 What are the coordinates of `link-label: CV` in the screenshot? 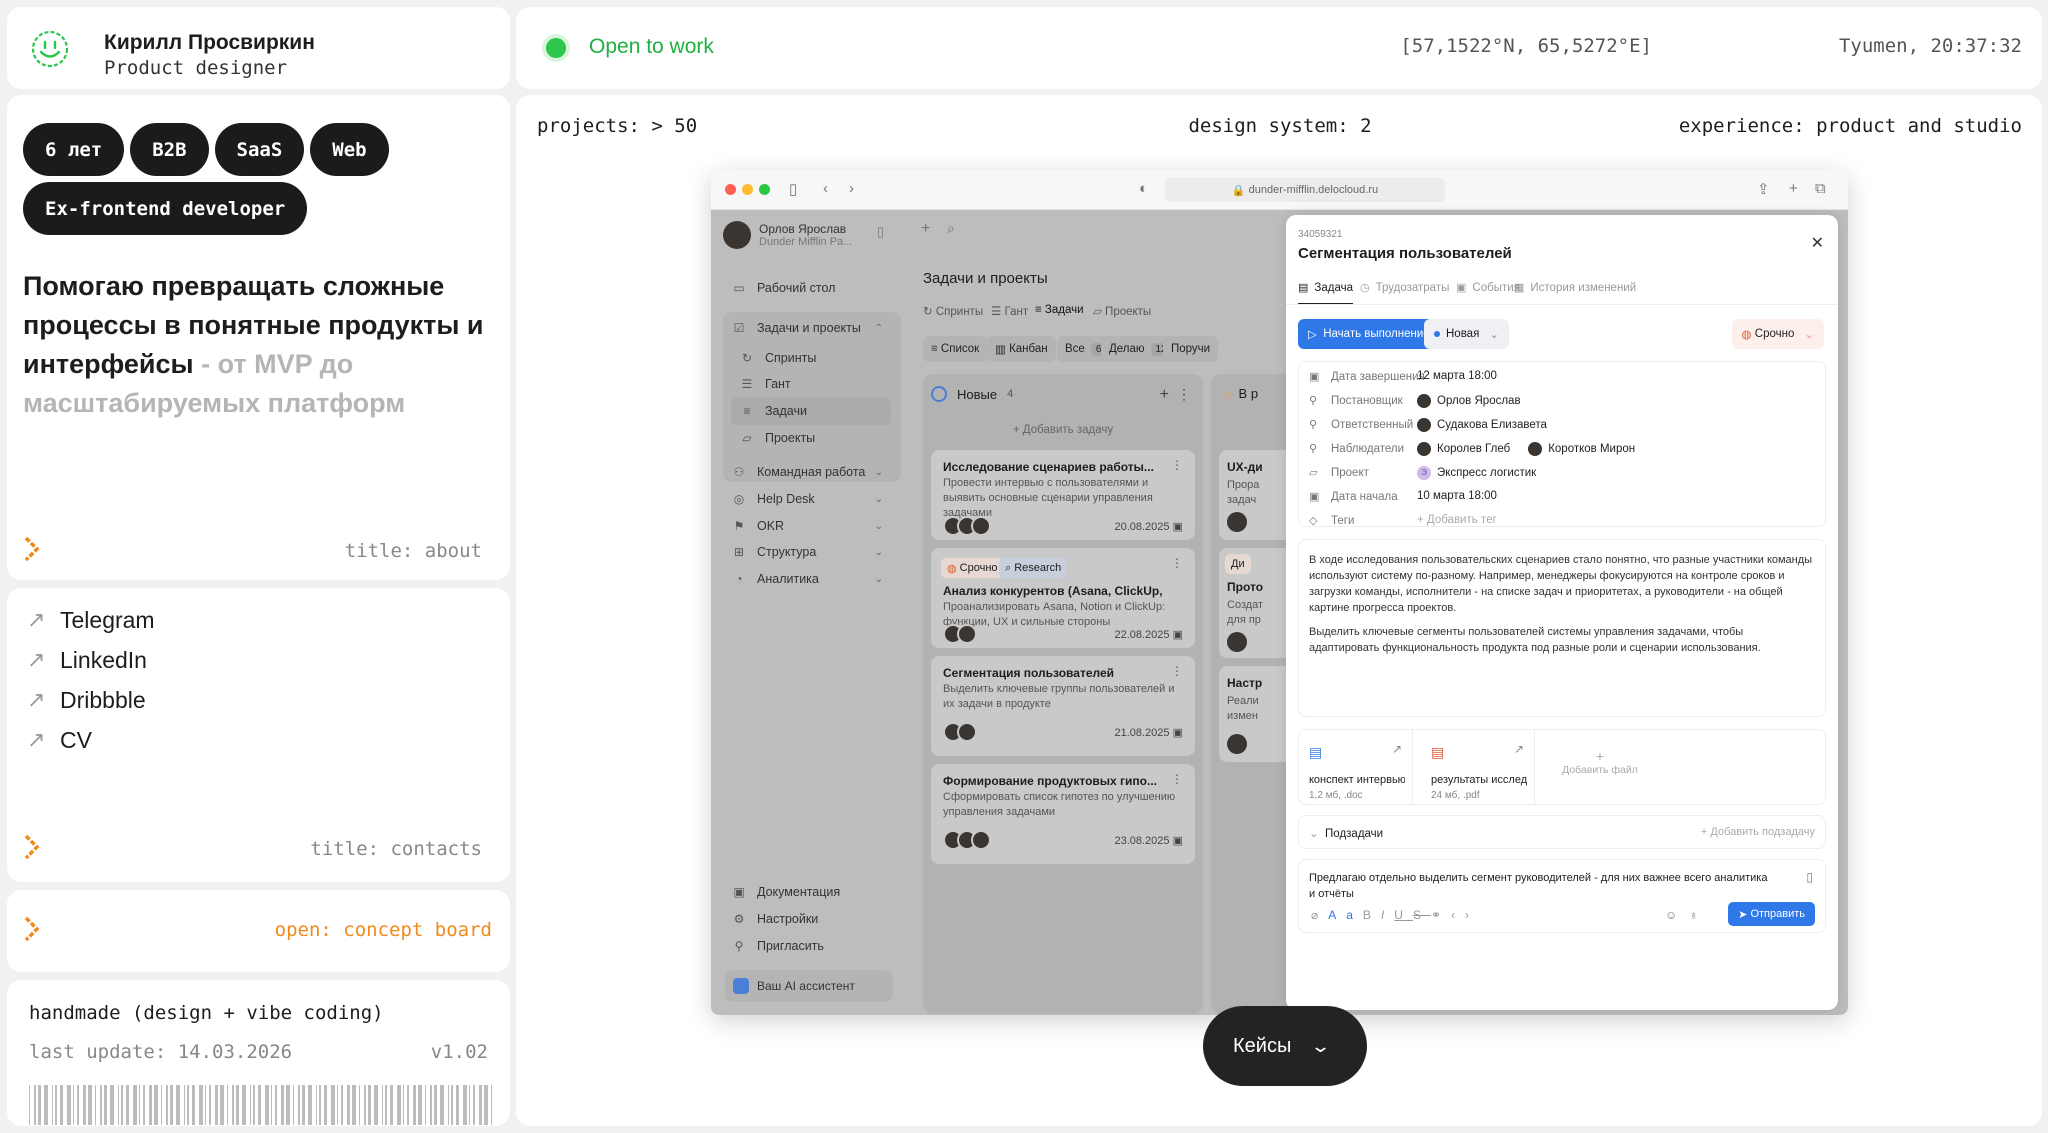 It's located at (76, 739).